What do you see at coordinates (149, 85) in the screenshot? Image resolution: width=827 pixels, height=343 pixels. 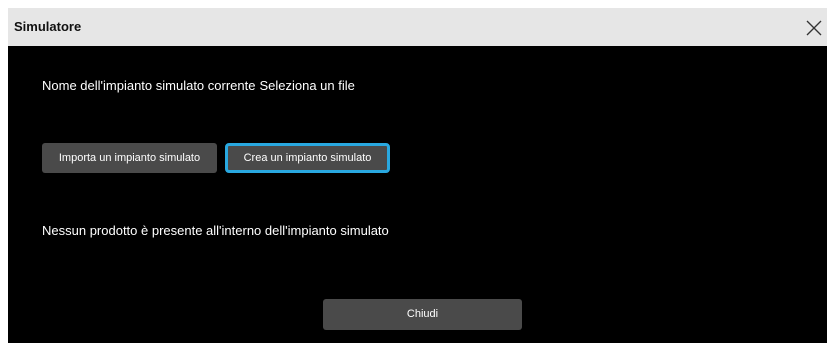 I see `current-plant-label: Nome dell'impianto simulato corrente` at bounding box center [149, 85].